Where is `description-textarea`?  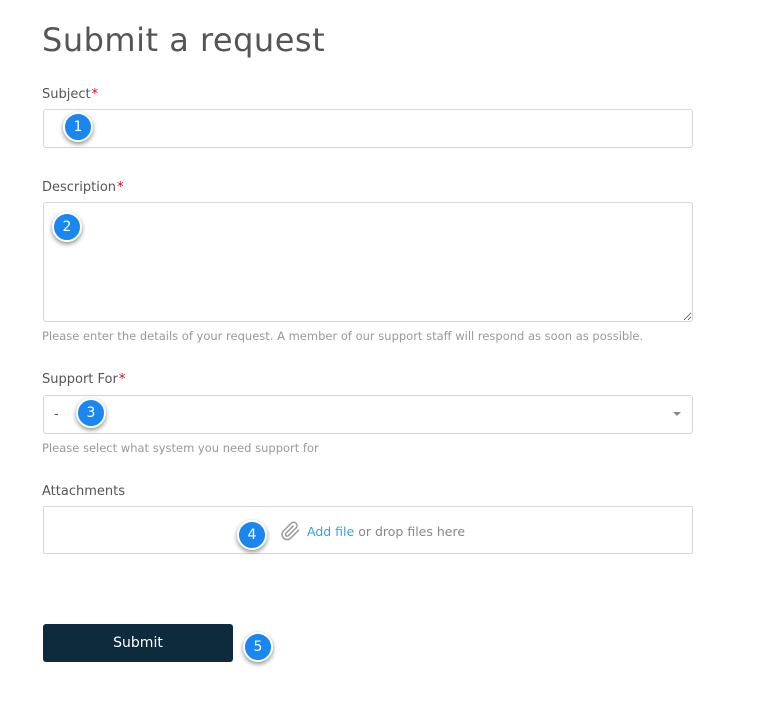
description-textarea is located at coordinates (368, 262).